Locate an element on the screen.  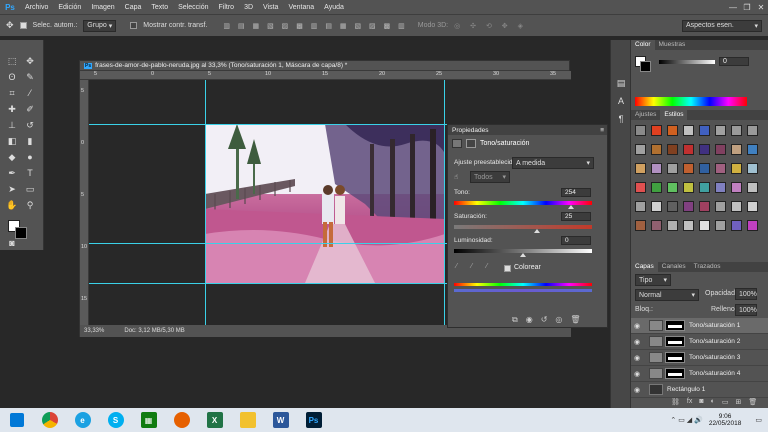
history-brush-icon: ↺ is located at coordinates (30, 125).